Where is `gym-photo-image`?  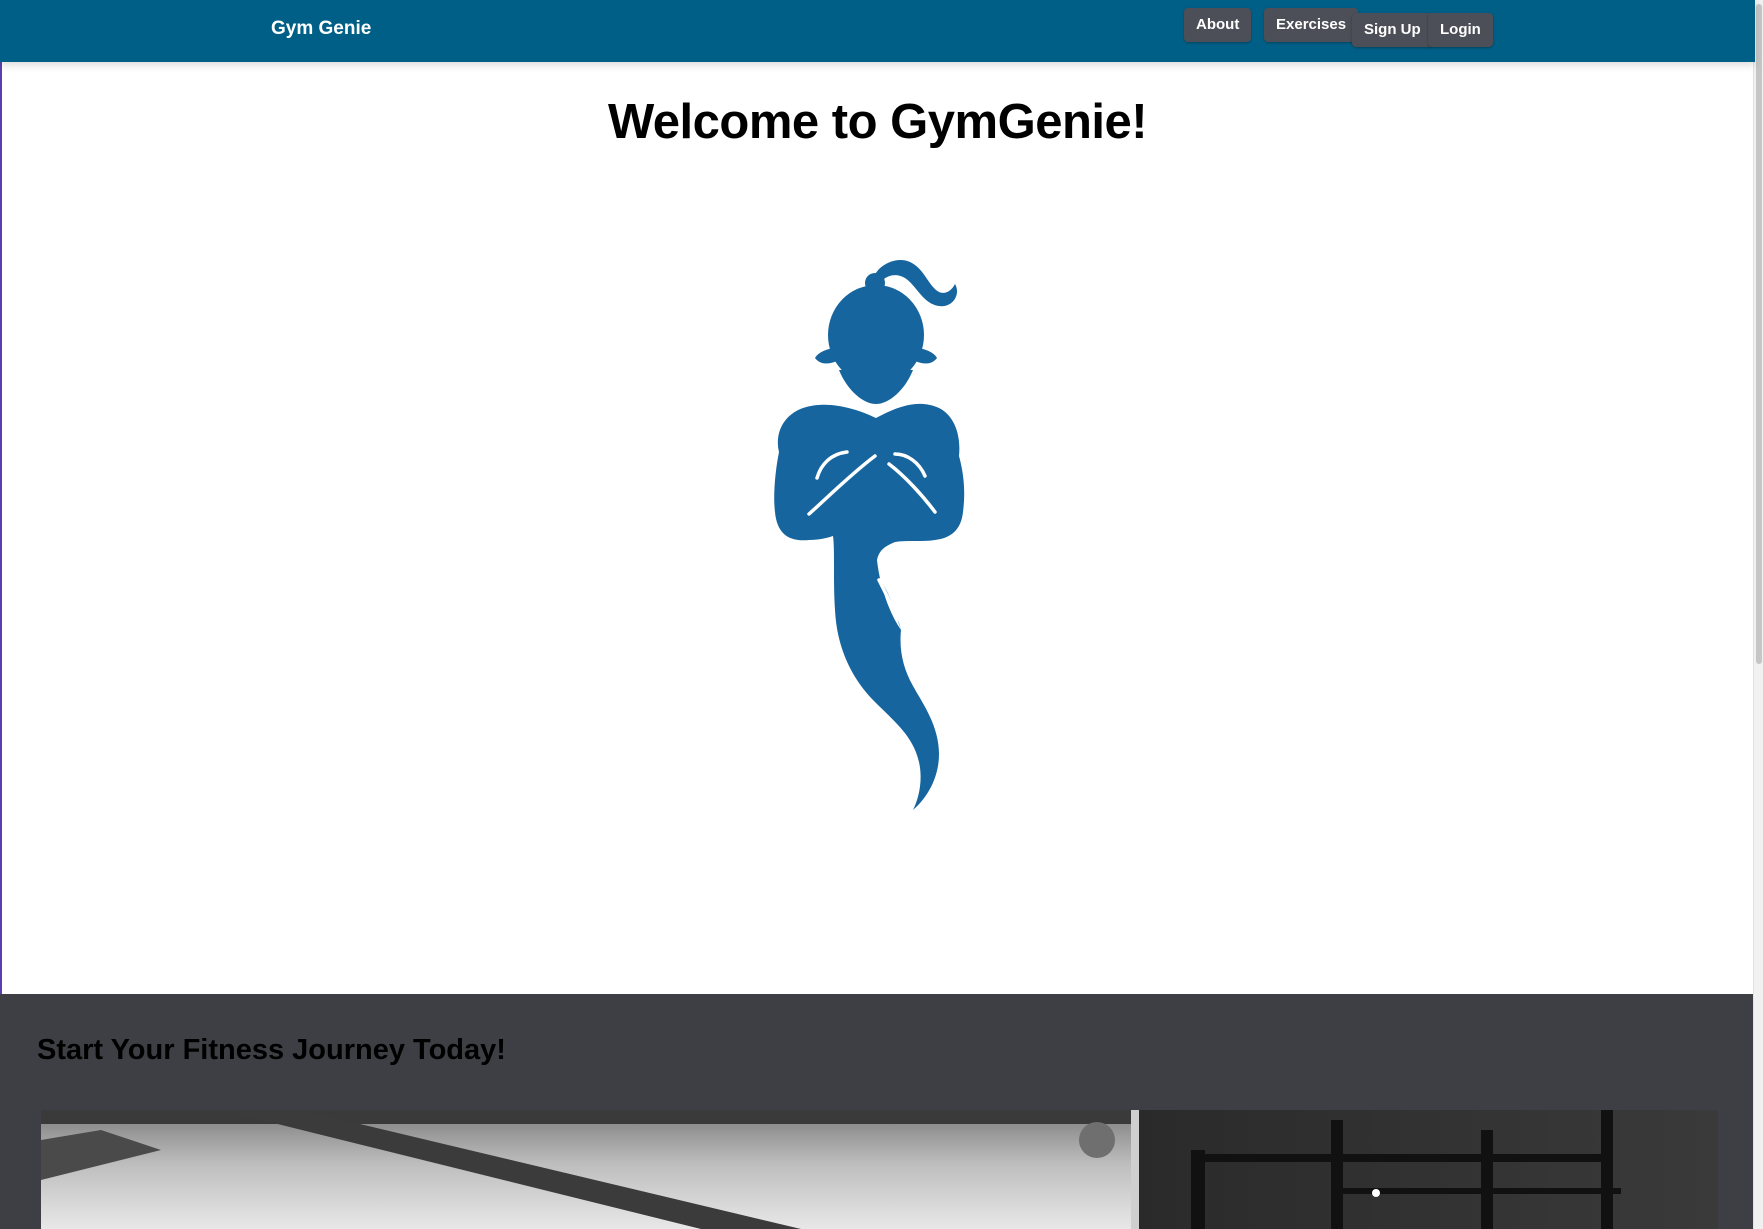 gym-photo-image is located at coordinates (879, 1169).